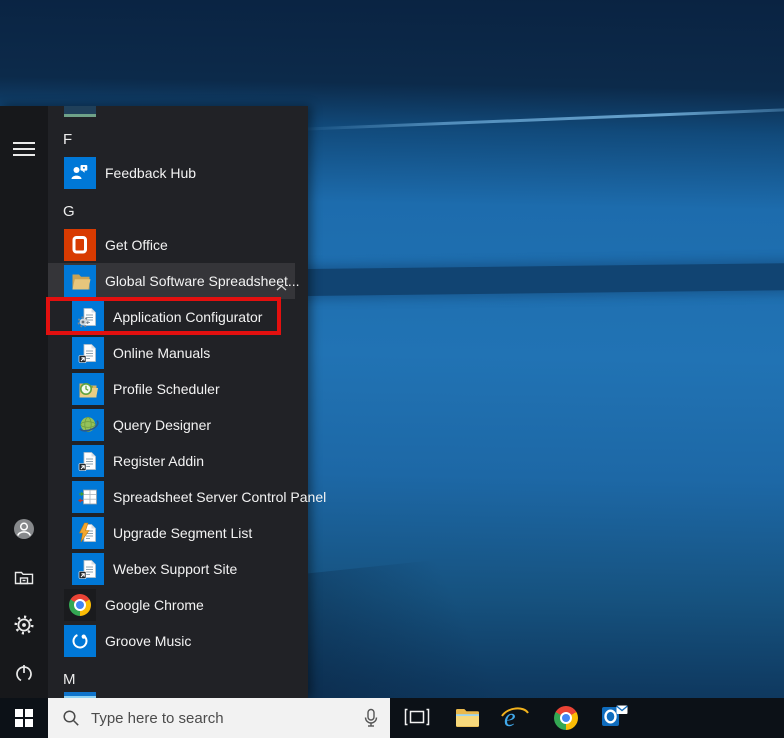 Image resolution: width=784 pixels, height=738 pixels. Describe the element at coordinates (80, 641) in the screenshot. I see `groove-icon` at that location.